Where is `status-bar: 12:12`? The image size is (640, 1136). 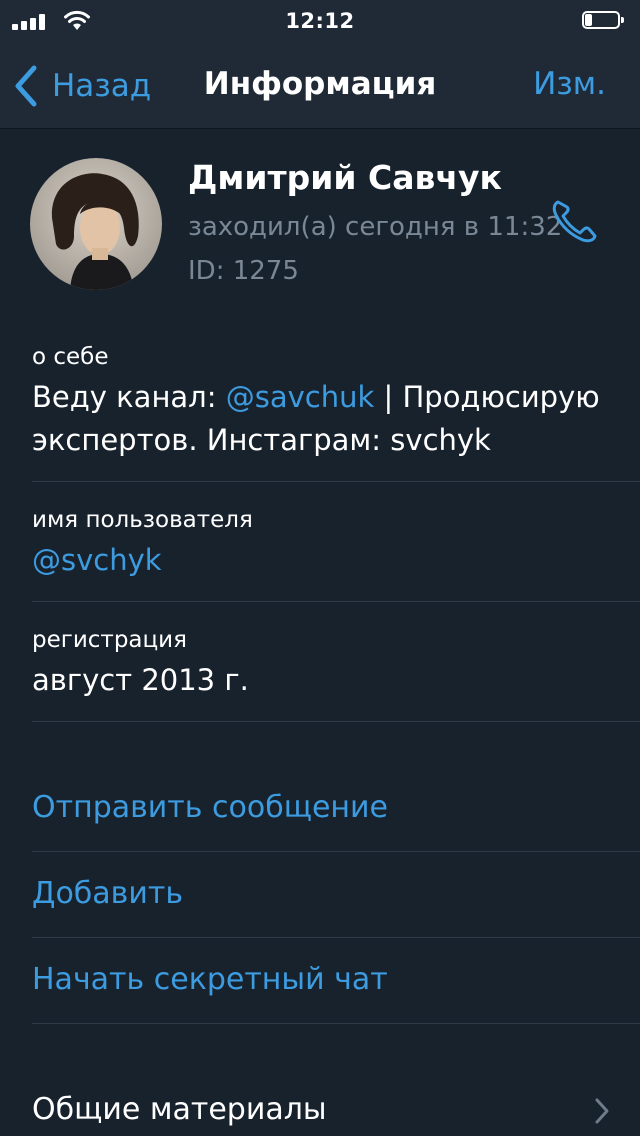
status-bar: 12:12 is located at coordinates (320, 22).